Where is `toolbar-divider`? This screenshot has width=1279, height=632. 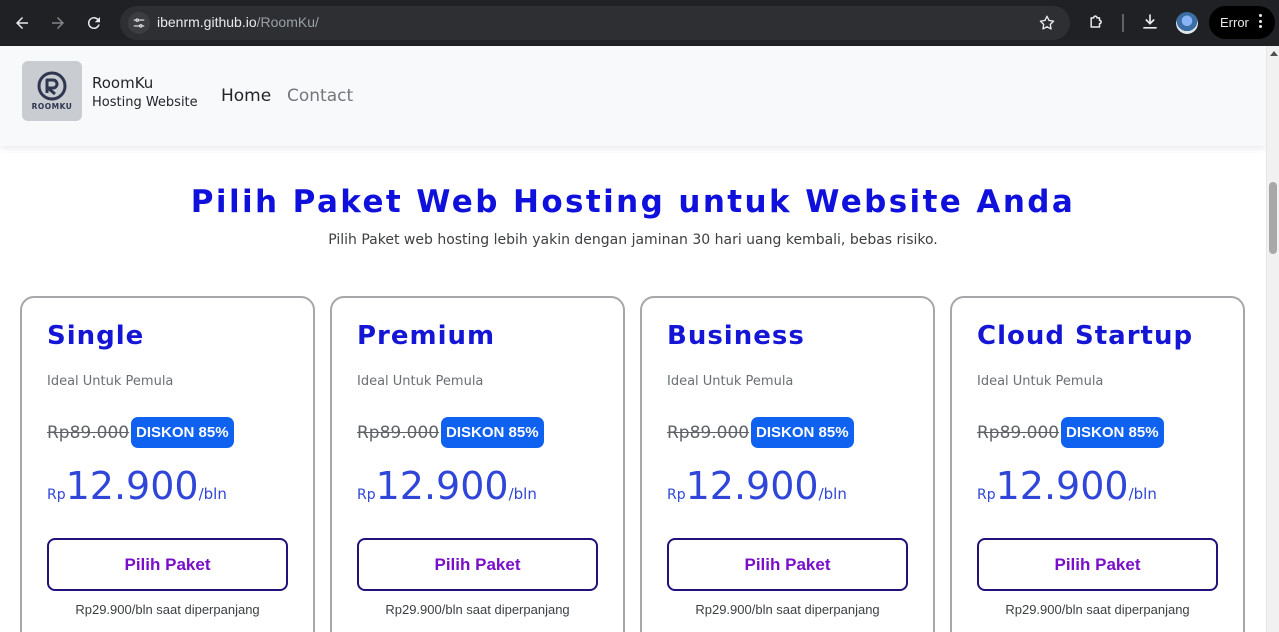
toolbar-divider is located at coordinates (1123, 23).